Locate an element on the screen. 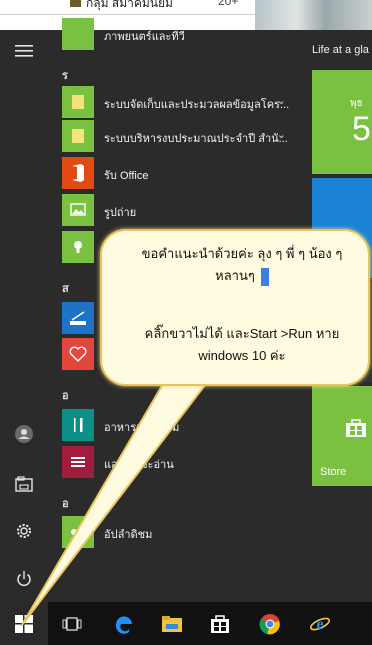 This screenshot has width=372, height=645. app-icon is located at coordinates (78, 532).